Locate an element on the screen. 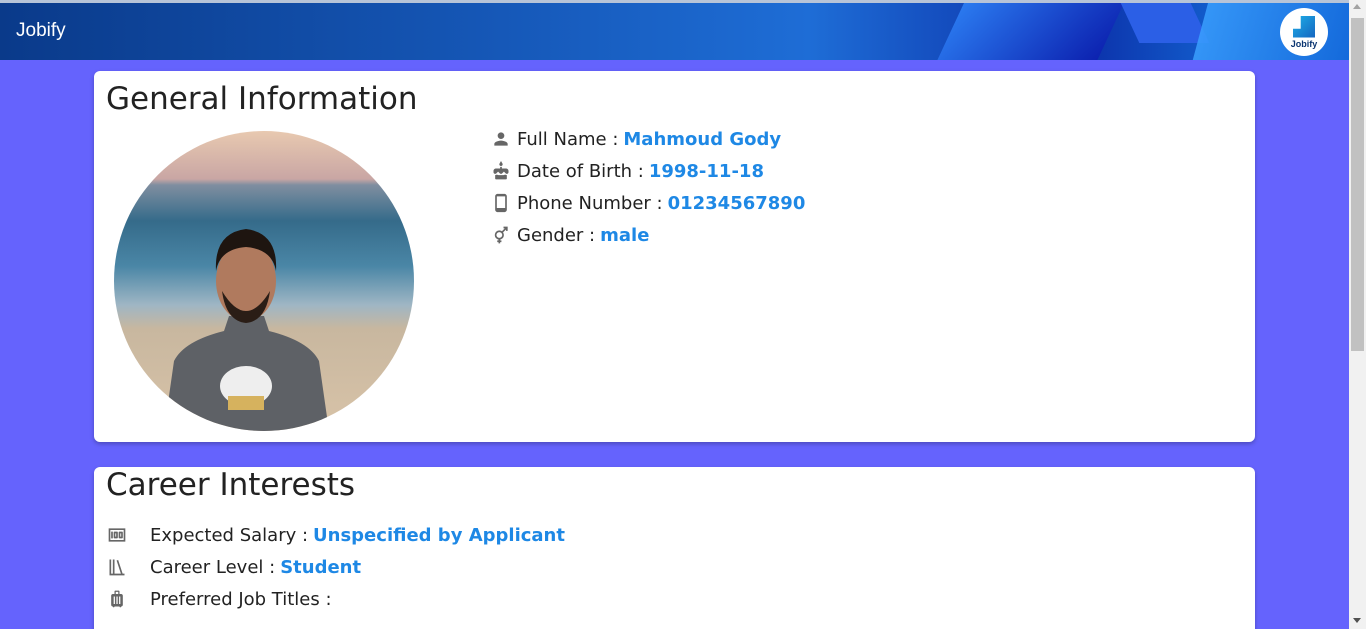  gender-value: male is located at coordinates (625, 235).